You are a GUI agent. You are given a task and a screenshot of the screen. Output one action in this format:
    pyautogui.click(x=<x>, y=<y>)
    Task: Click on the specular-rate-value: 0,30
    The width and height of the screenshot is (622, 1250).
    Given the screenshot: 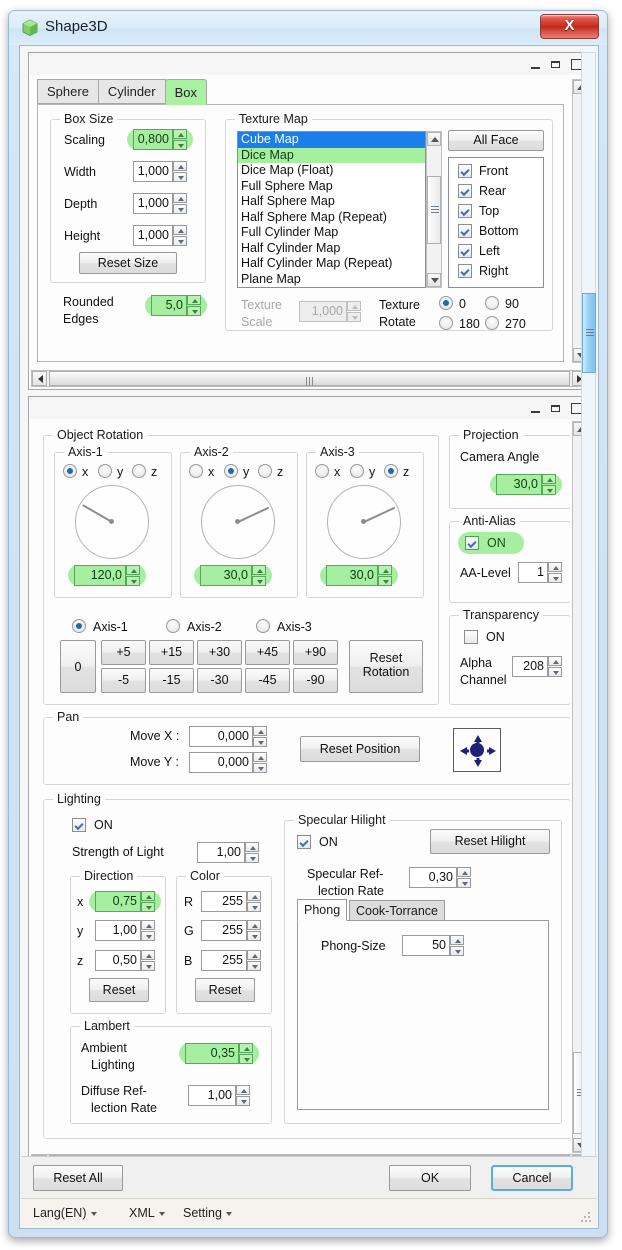 What is the action you would take?
    pyautogui.click(x=433, y=877)
    